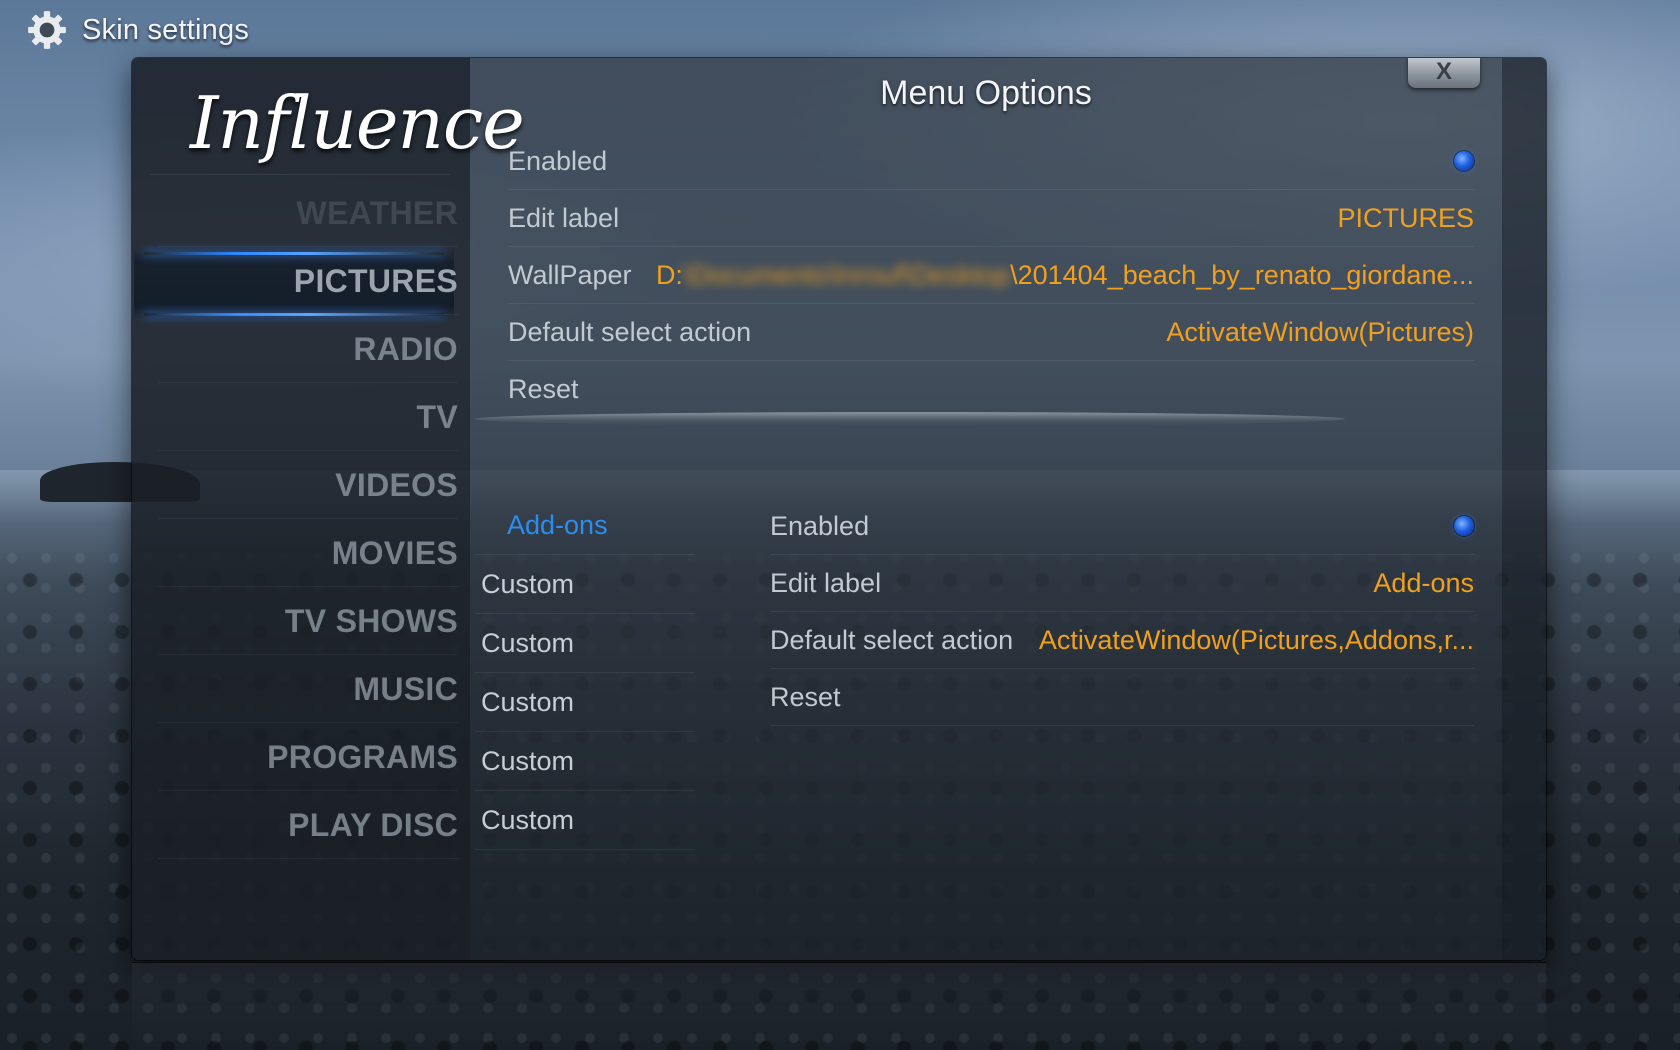 Image resolution: width=1680 pixels, height=1050 pixels. Describe the element at coordinates (1464, 161) in the screenshot. I see `enabled-toggle-icon` at that location.